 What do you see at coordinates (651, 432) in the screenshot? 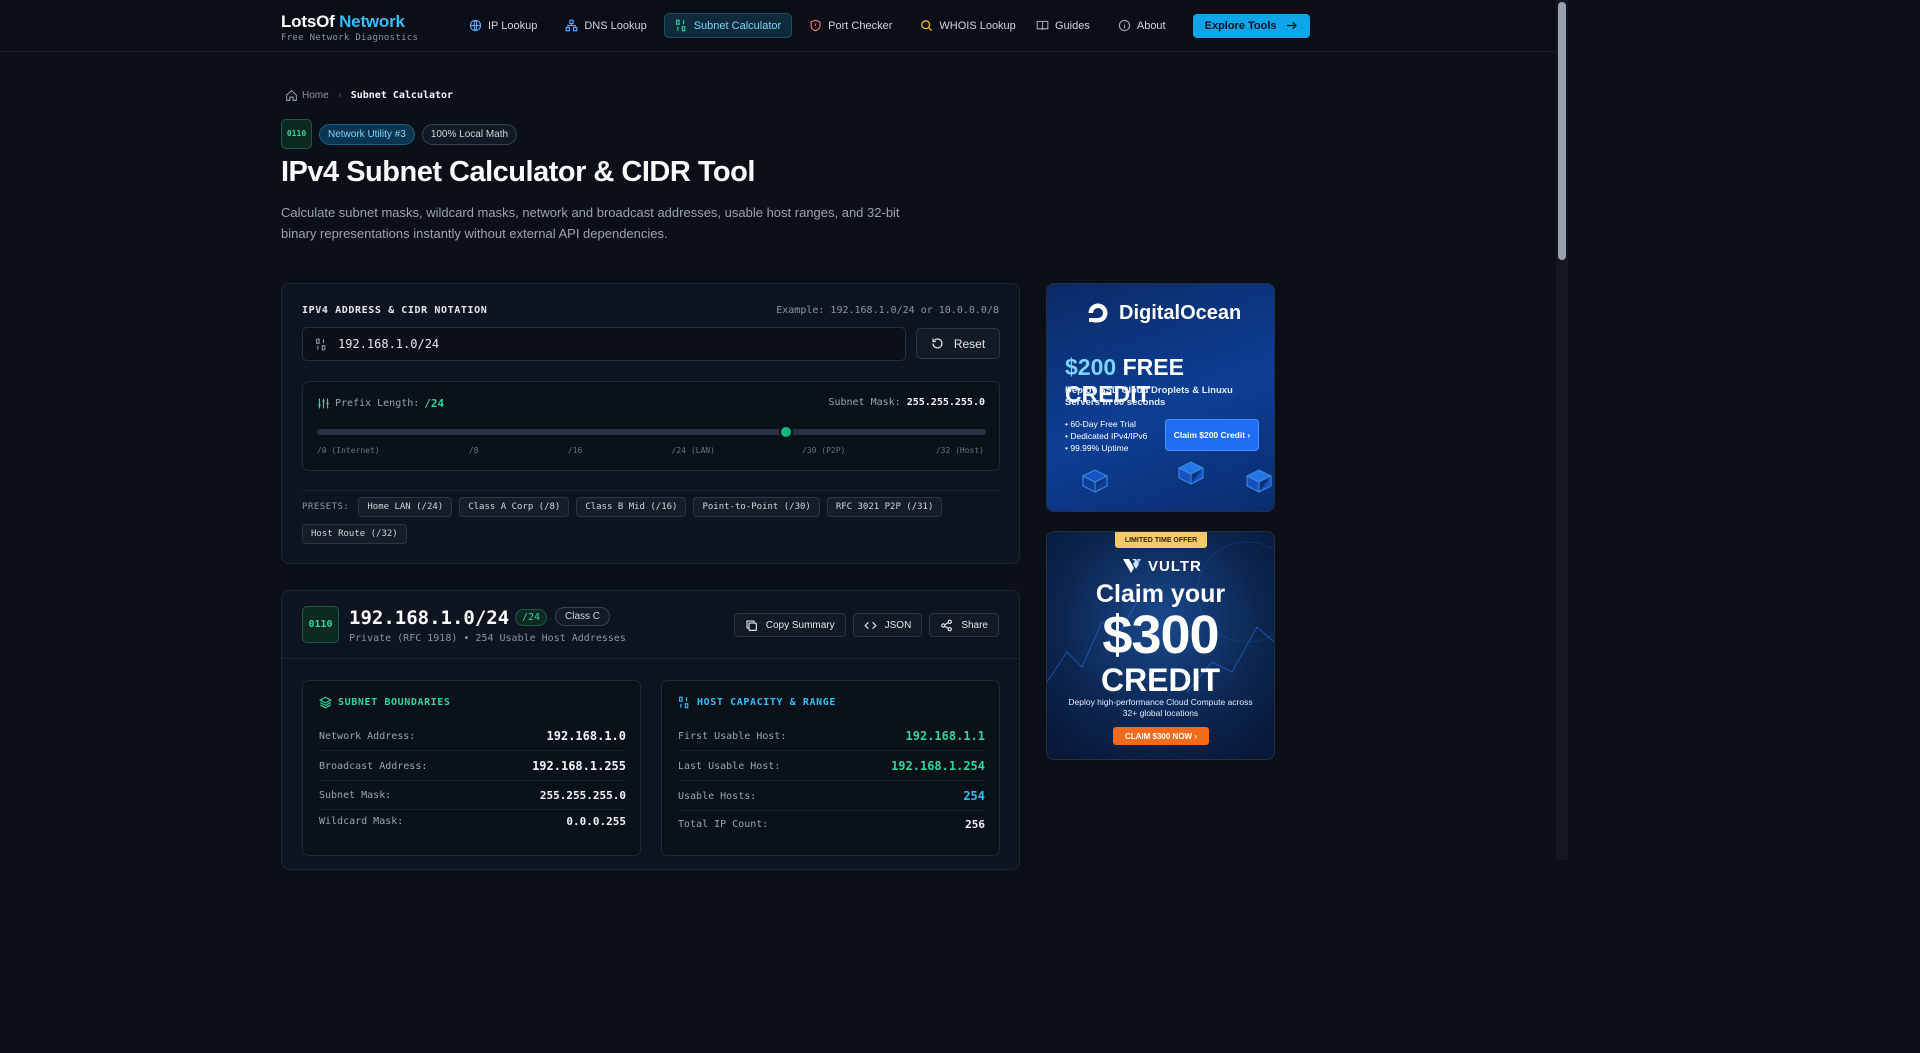
I see `prefix-slider` at bounding box center [651, 432].